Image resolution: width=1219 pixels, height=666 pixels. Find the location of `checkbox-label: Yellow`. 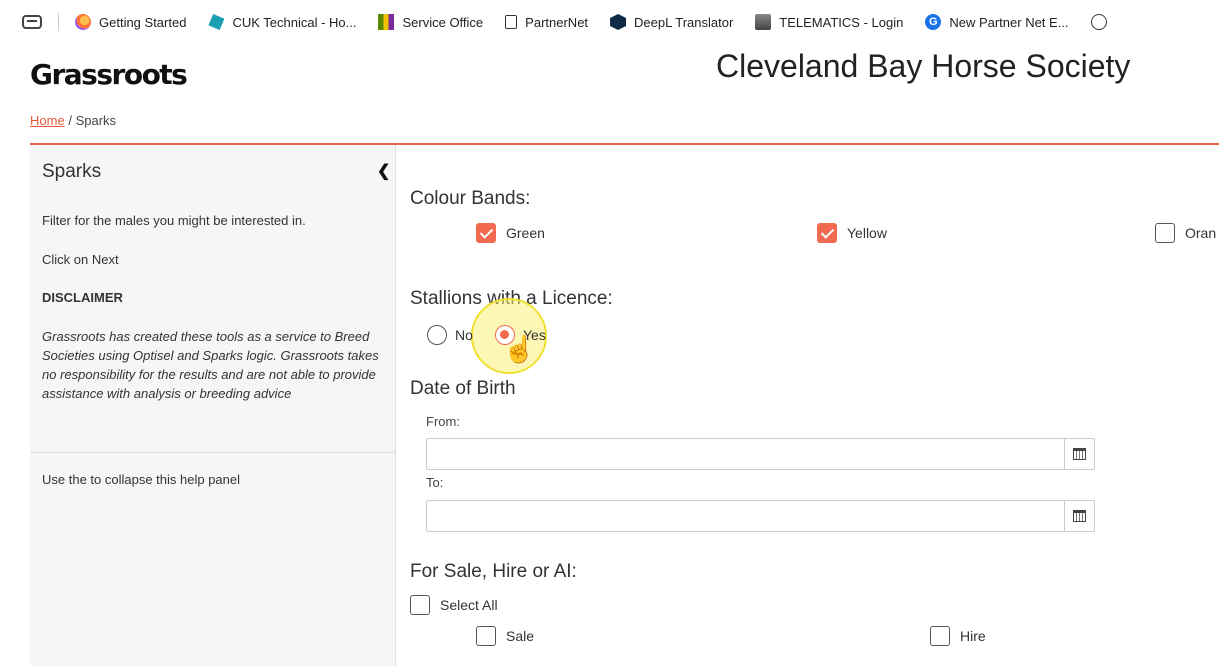

checkbox-label: Yellow is located at coordinates (867, 233).